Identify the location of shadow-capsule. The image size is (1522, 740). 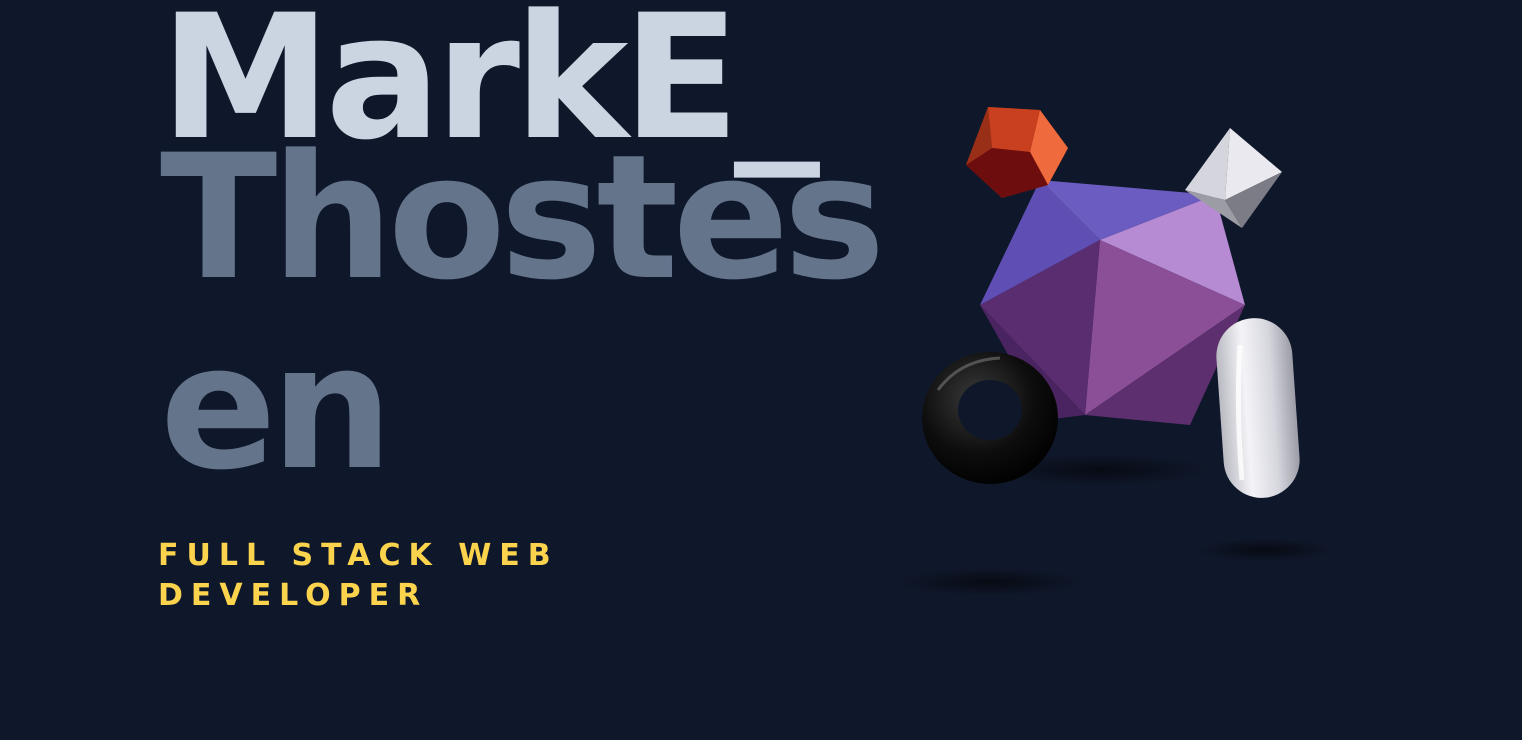
(1265, 550).